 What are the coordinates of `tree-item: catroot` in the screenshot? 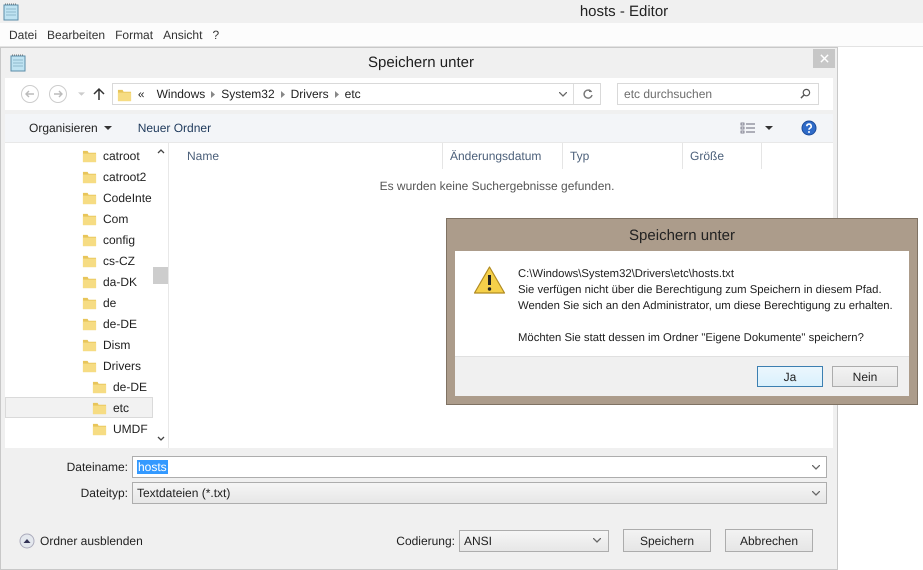 It's located at (79, 155).